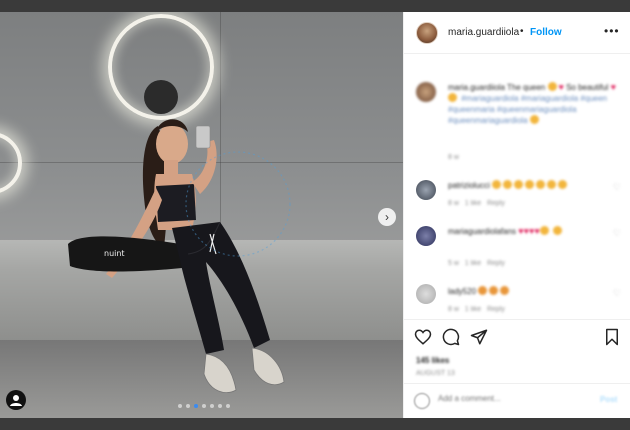 The height and width of the screenshot is (430, 630). I want to click on add-comment-bar: Post, so click(517, 400).